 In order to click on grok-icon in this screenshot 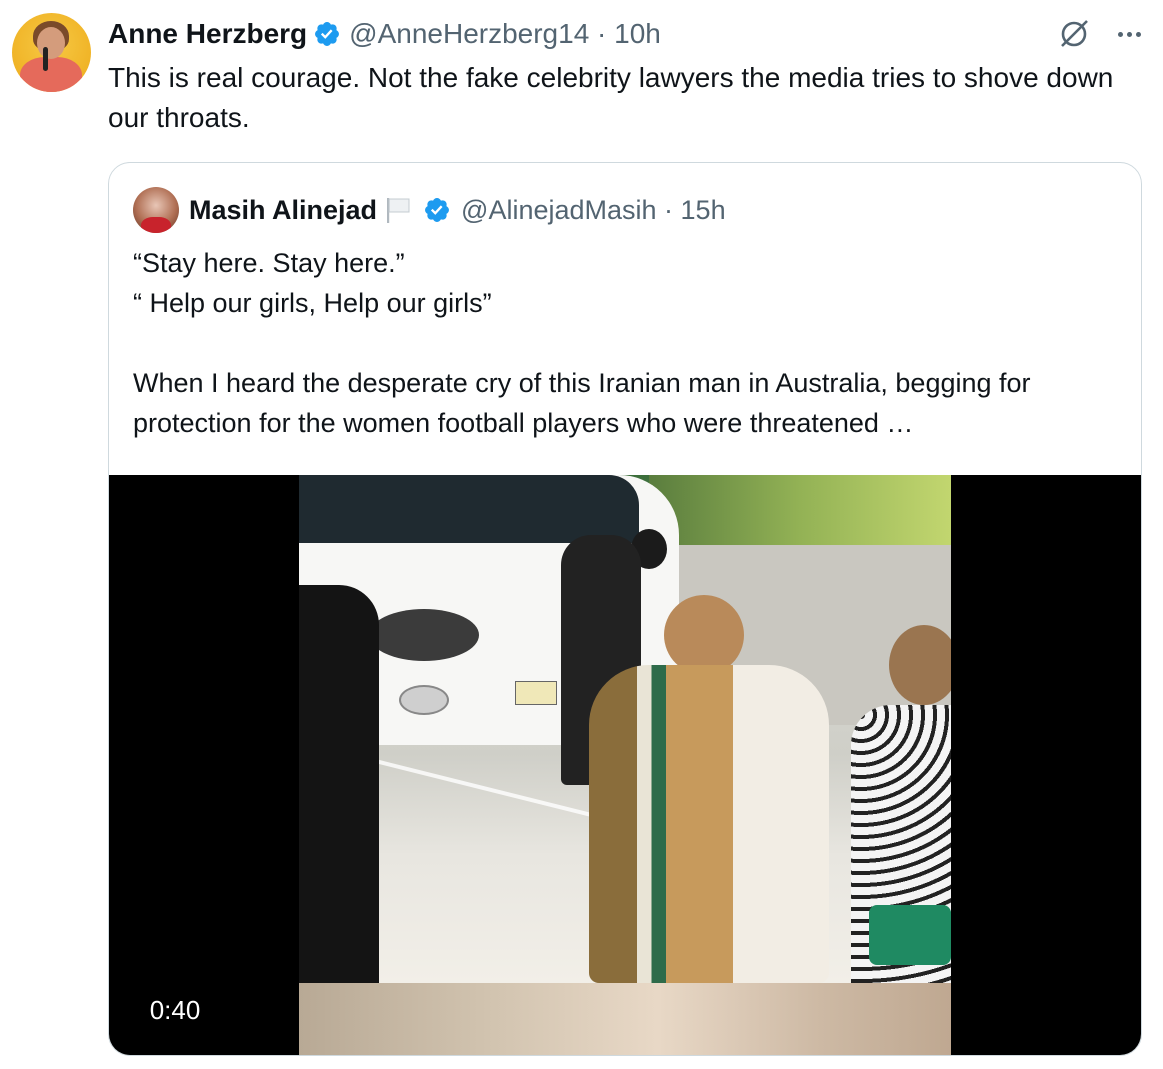, I will do `click(1074, 34)`.